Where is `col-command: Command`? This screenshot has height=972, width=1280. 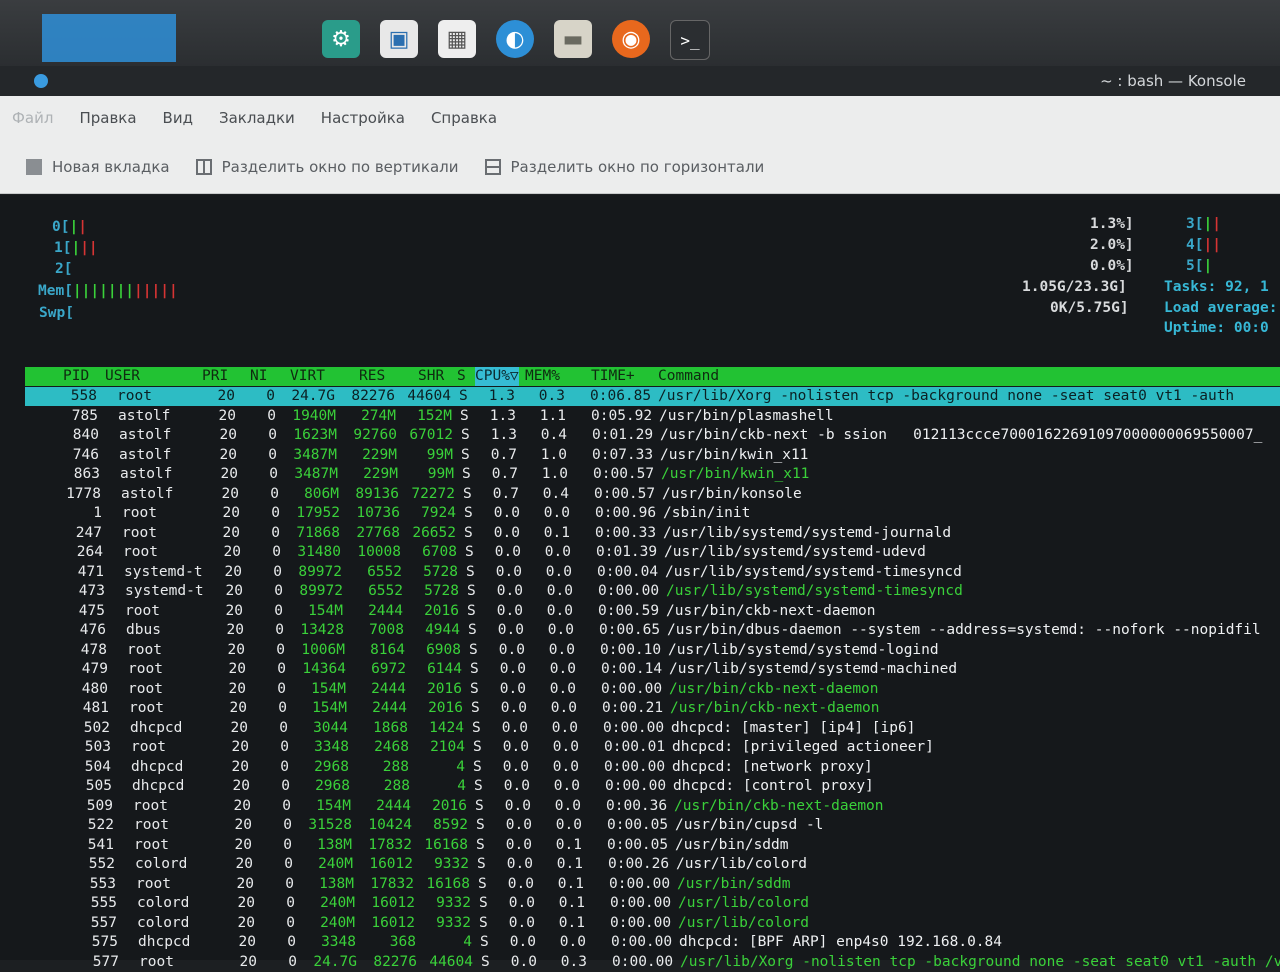 col-command: Command is located at coordinates (688, 376).